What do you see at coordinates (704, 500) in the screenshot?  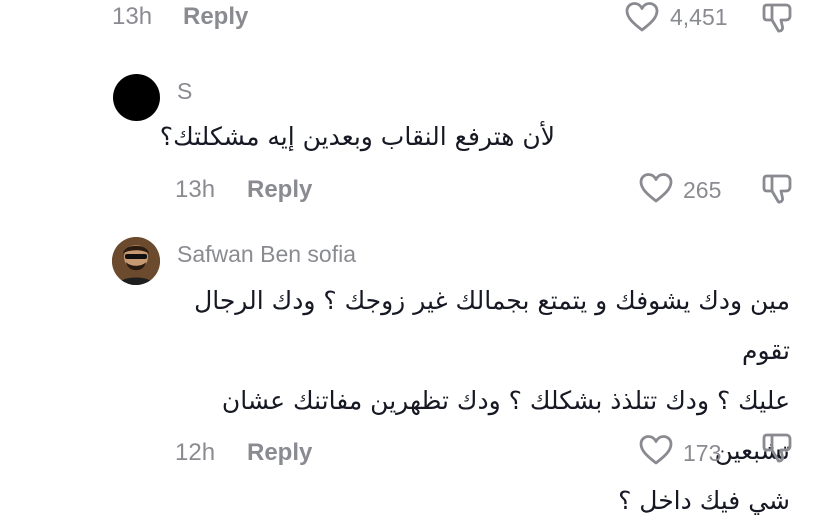 I see `comment-text-line: شي فيك داخل ؟` at bounding box center [704, 500].